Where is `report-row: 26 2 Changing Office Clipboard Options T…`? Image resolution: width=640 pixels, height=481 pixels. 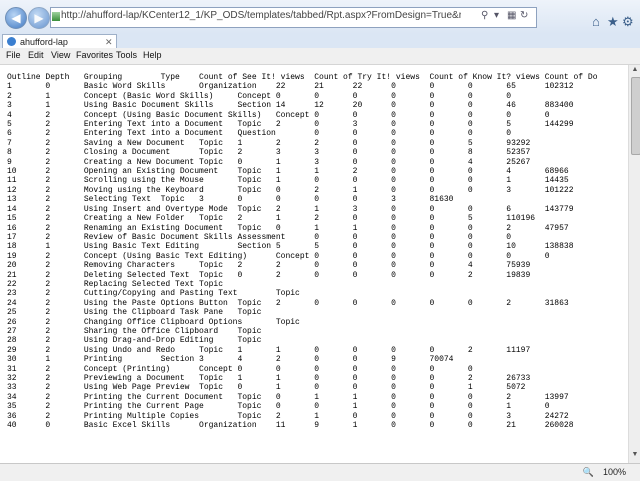 report-row: 26 2 Changing Office Clipboard Options T… is located at coordinates (153, 322).